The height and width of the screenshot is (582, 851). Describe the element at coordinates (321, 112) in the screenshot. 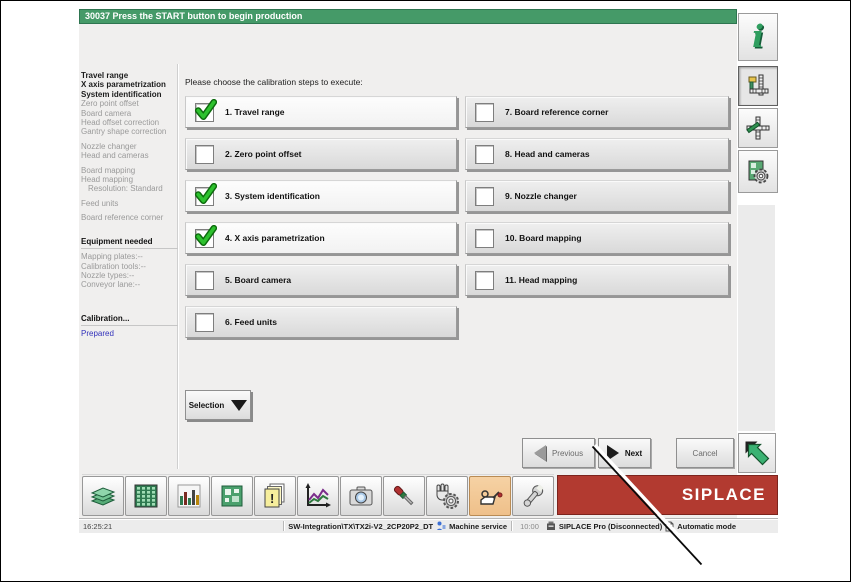

I see `calibration-step-1: 1. Travel range` at that location.